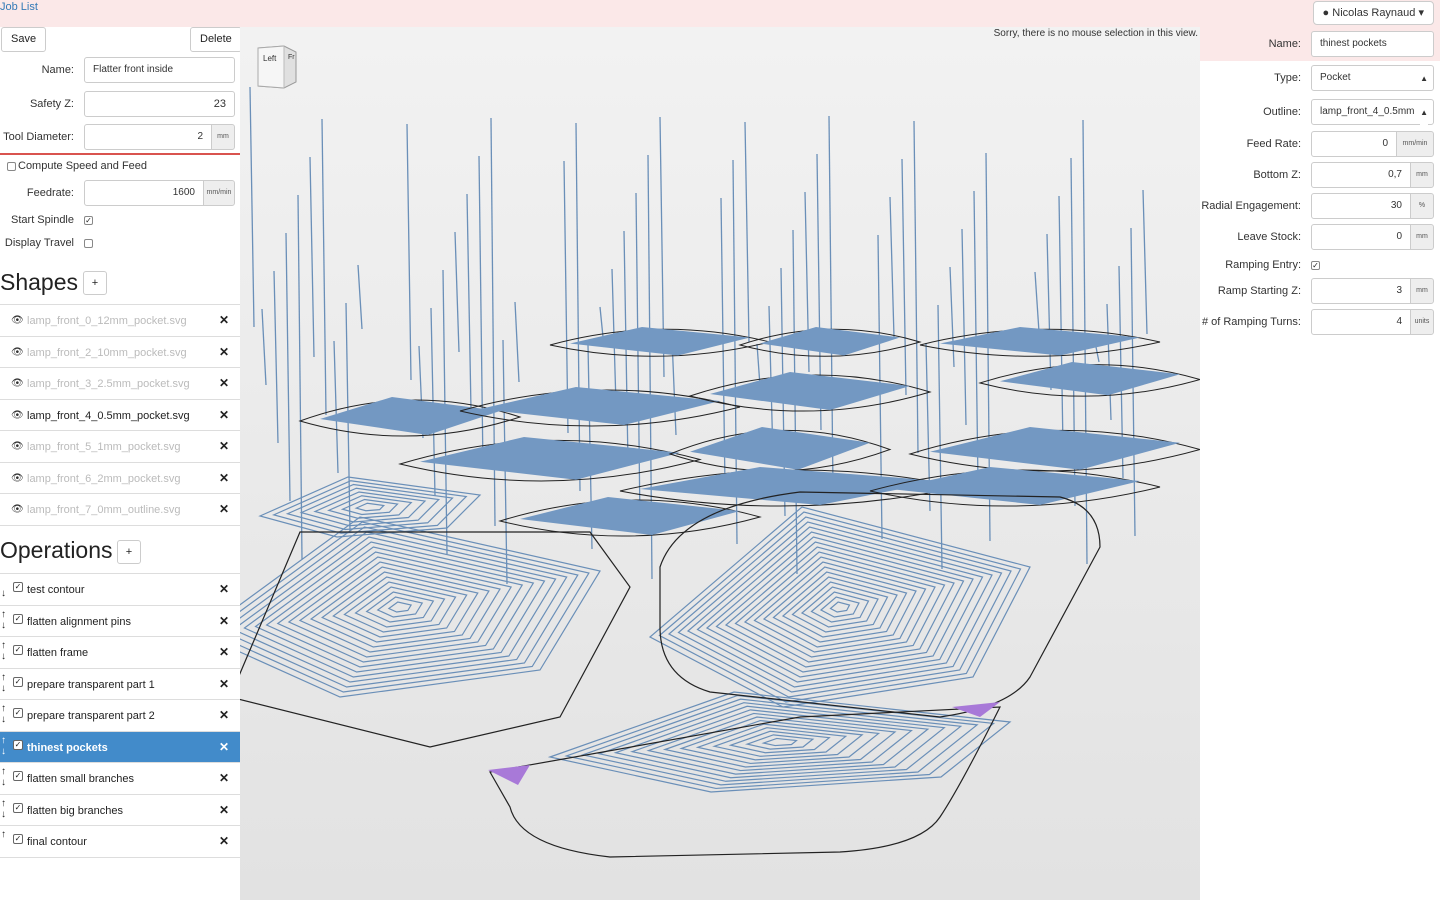 This screenshot has height=900, width=1440. What do you see at coordinates (148, 137) in the screenshot?
I see `tool-diameter-input: 2` at bounding box center [148, 137].